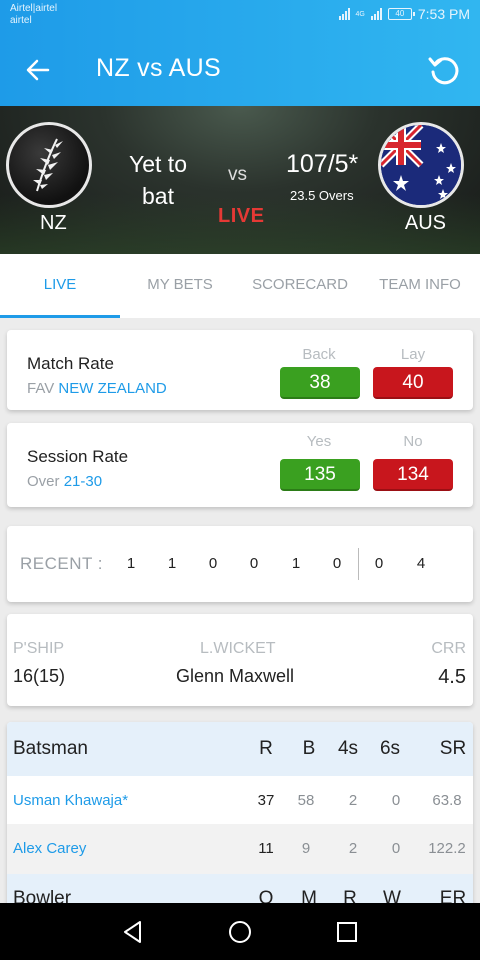  I want to click on yes-label: Yes, so click(319, 441).